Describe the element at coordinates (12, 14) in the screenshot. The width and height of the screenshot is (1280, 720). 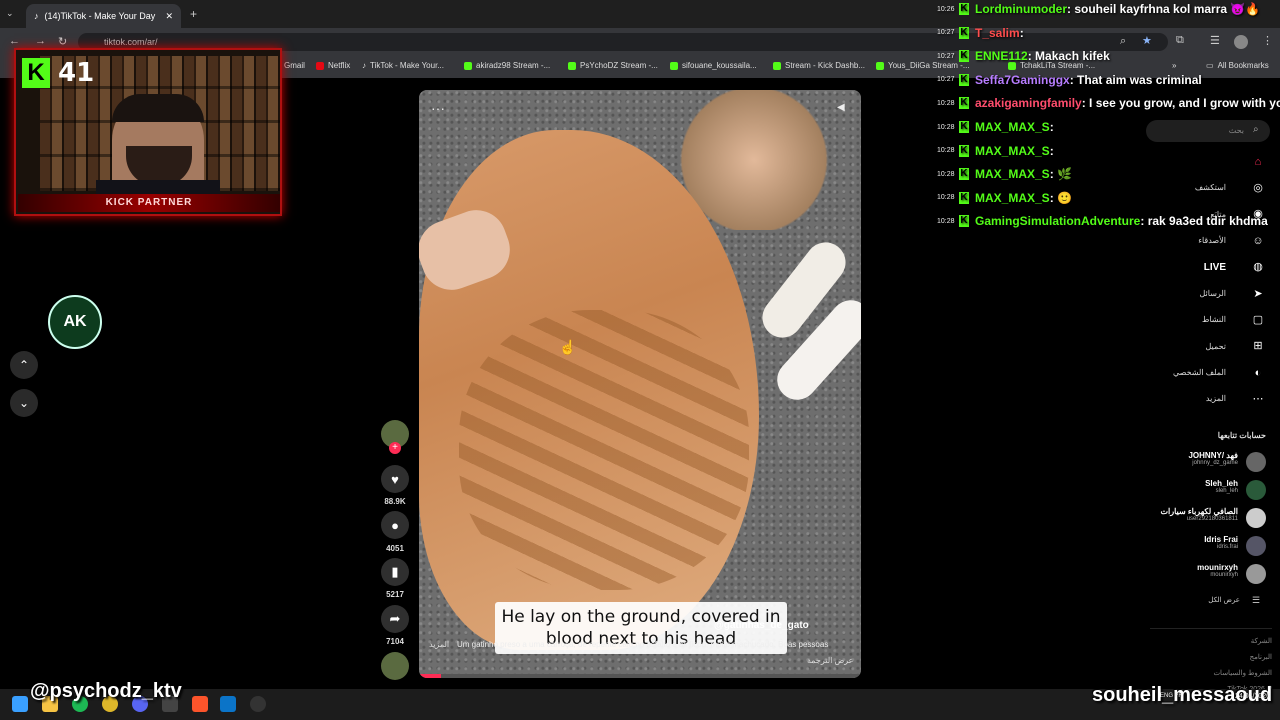
I see `tab-search-icon: ⌄` at that location.